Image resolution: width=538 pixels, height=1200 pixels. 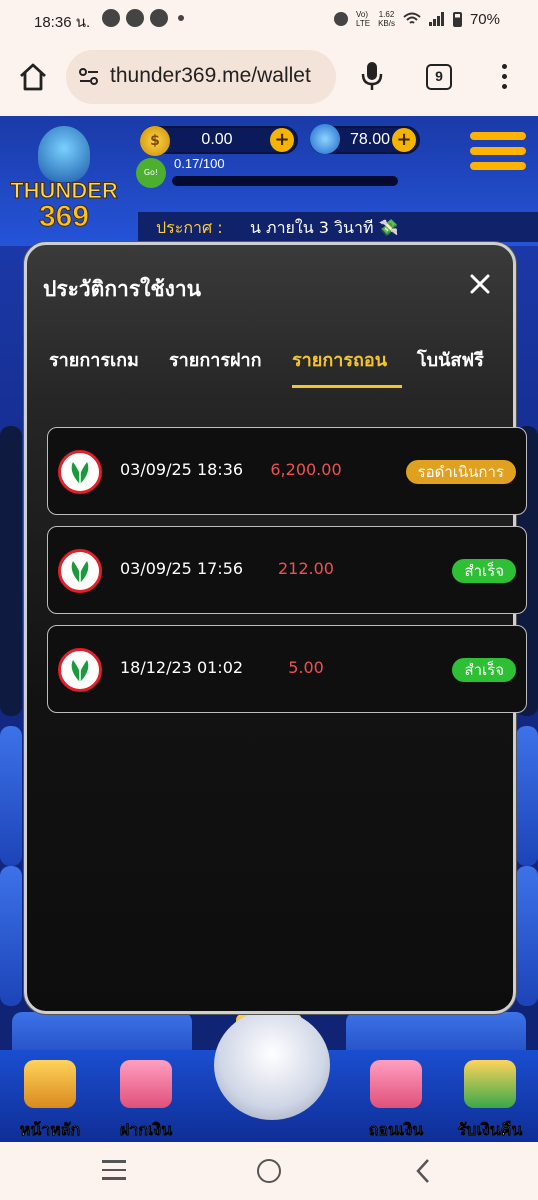 I want to click on history-tabs: รายการเกม รายการฝาก รายการถอน โบนัสฟรี, so click(x=272, y=370).